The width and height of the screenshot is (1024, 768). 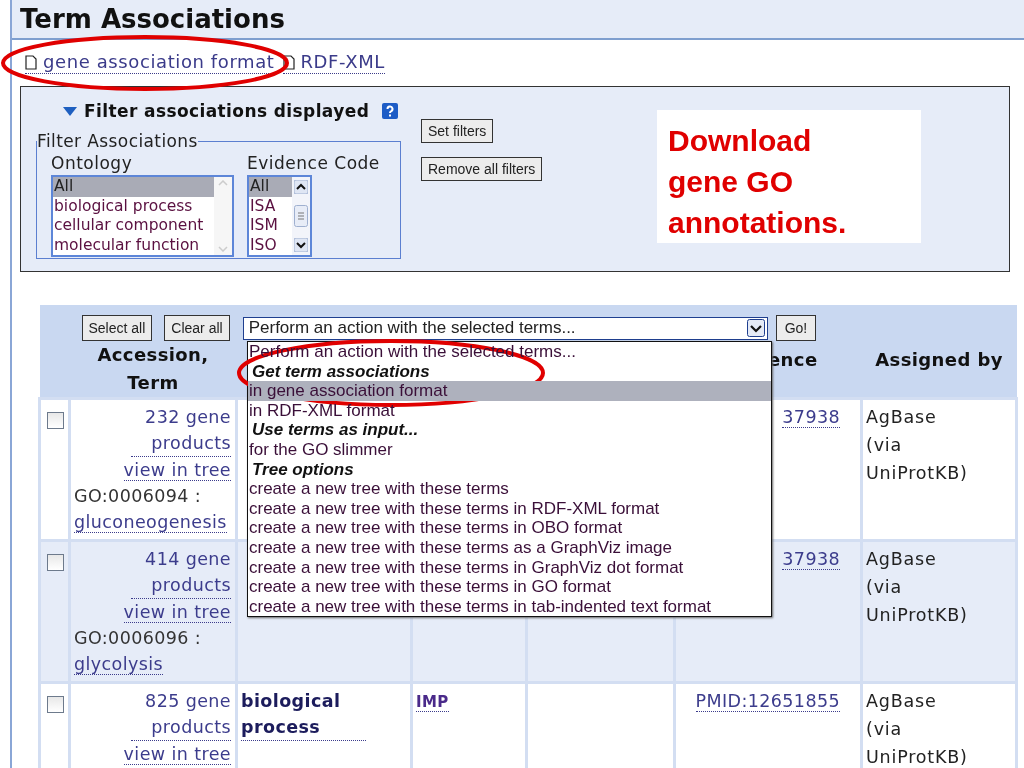 I want to click on evidence-code-link: IMP, so click(x=432, y=702).